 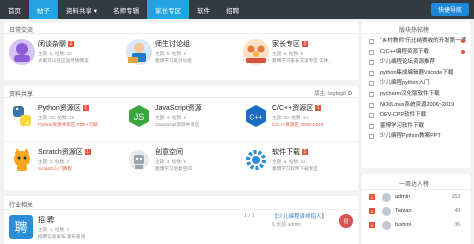 What do you see at coordinates (416, 41) in the screenshot?
I see `hot-item: “乡村教师”乐比纳赛收的开发第一课` at bounding box center [416, 41].